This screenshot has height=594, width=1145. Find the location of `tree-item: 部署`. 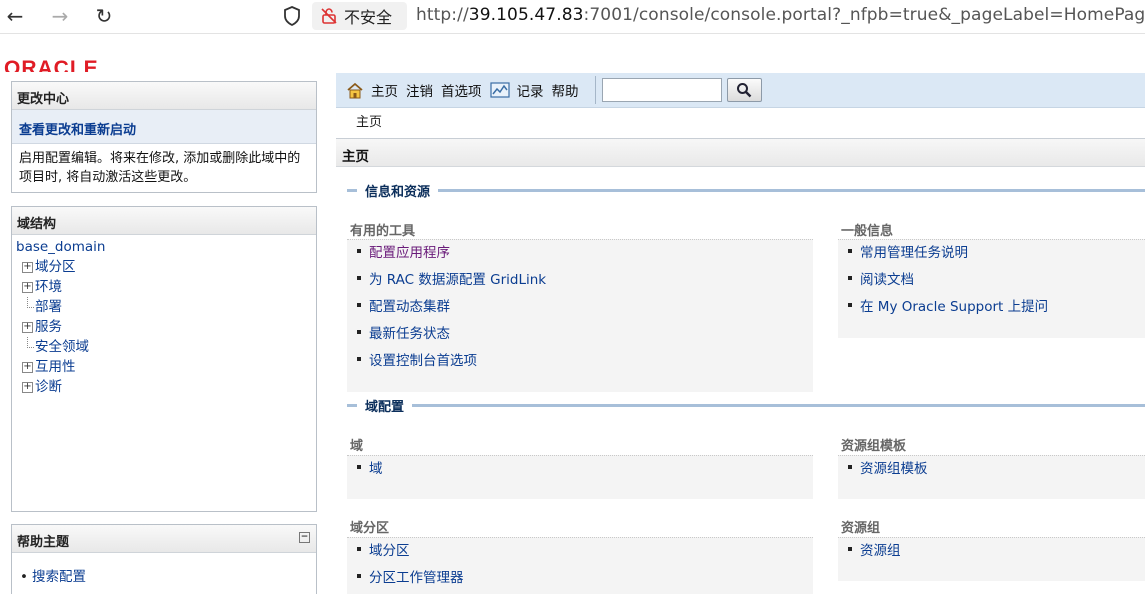

tree-item: 部署 is located at coordinates (164, 306).